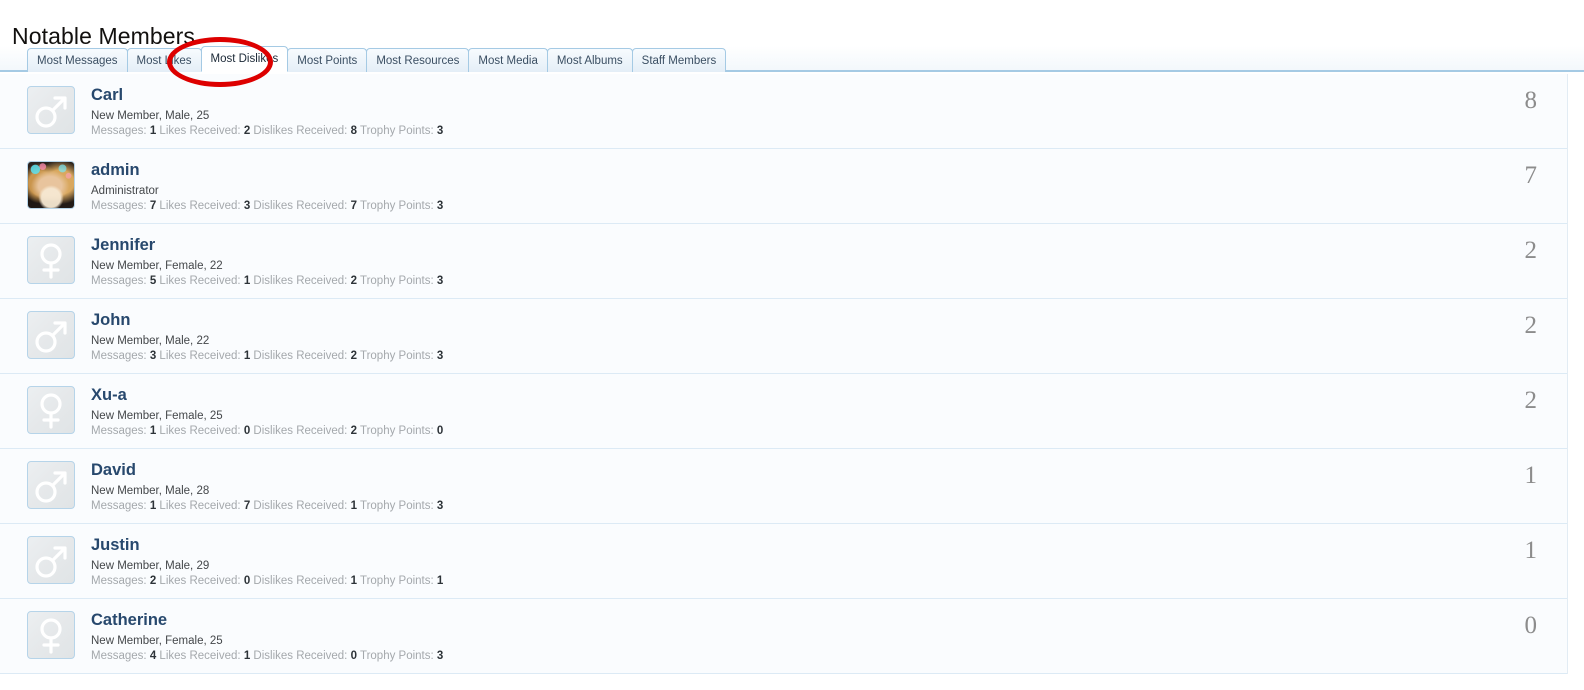  Describe the element at coordinates (153, 206) in the screenshot. I see `stat-messages-value: 7` at that location.